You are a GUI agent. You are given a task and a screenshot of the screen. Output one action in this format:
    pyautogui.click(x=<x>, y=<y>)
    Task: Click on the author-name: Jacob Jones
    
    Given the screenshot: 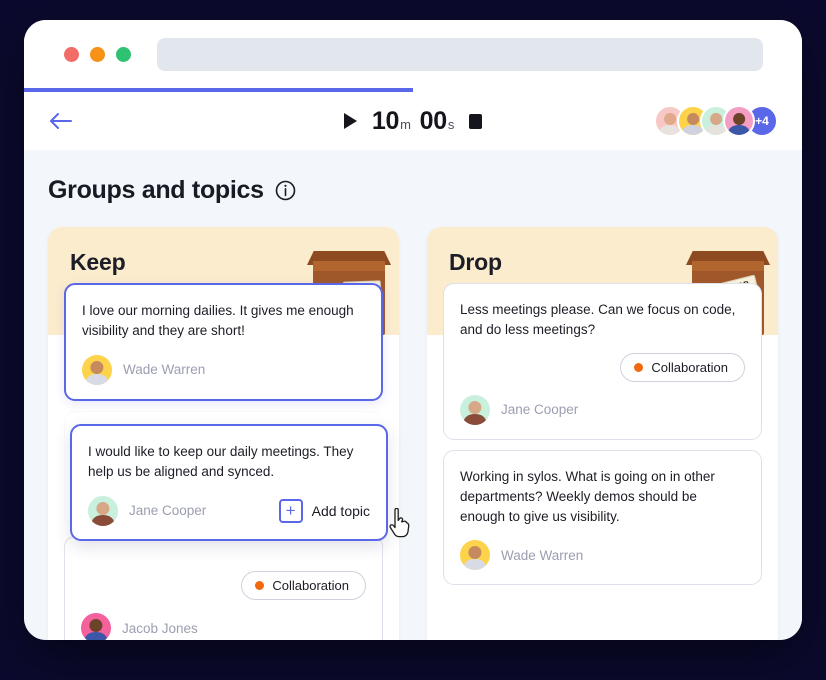 What is the action you would take?
    pyautogui.click(x=160, y=628)
    